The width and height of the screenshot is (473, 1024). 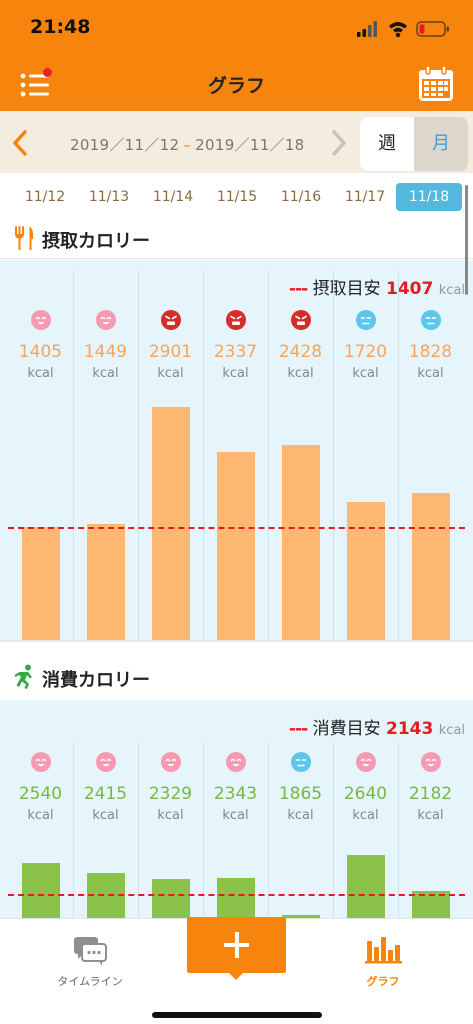 I want to click on add-button-pointer, so click(x=236, y=976).